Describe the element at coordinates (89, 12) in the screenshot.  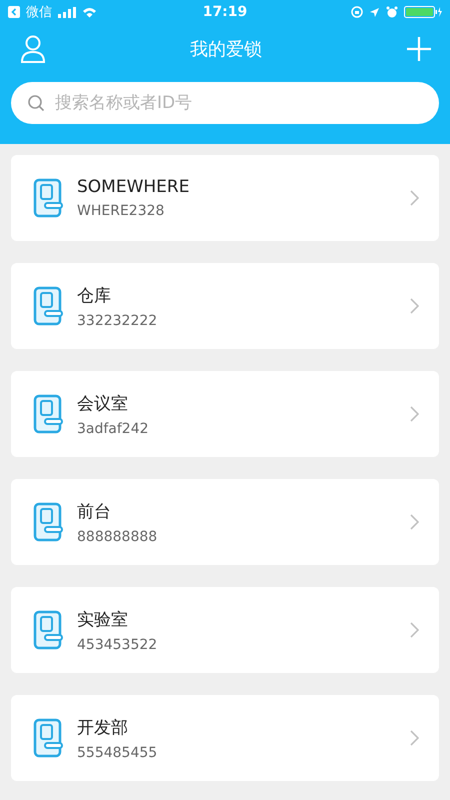
I see `wifi-icon` at that location.